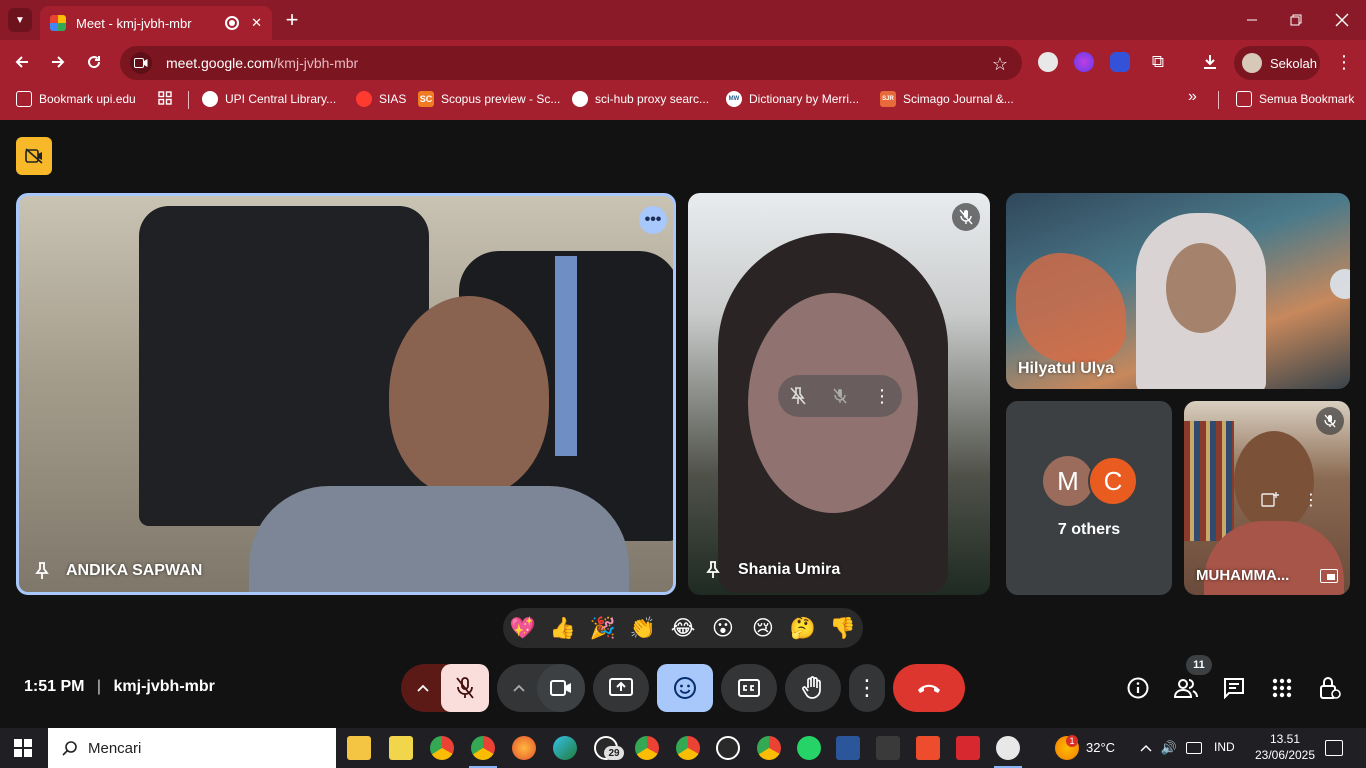  What do you see at coordinates (34, 156) in the screenshot?
I see `host-controls-badge` at bounding box center [34, 156].